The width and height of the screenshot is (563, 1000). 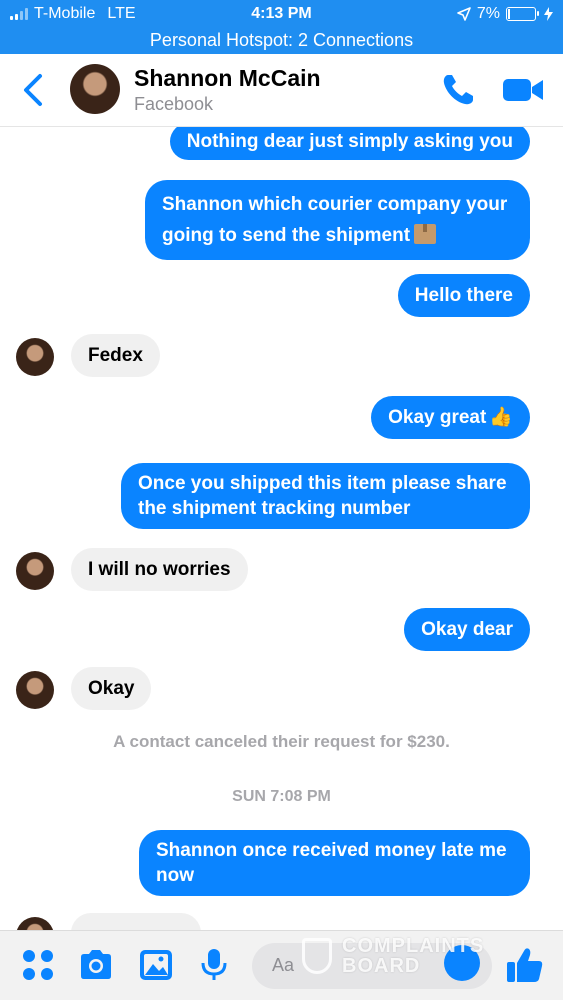 What do you see at coordinates (522, 14) in the screenshot?
I see `battery-icon` at bounding box center [522, 14].